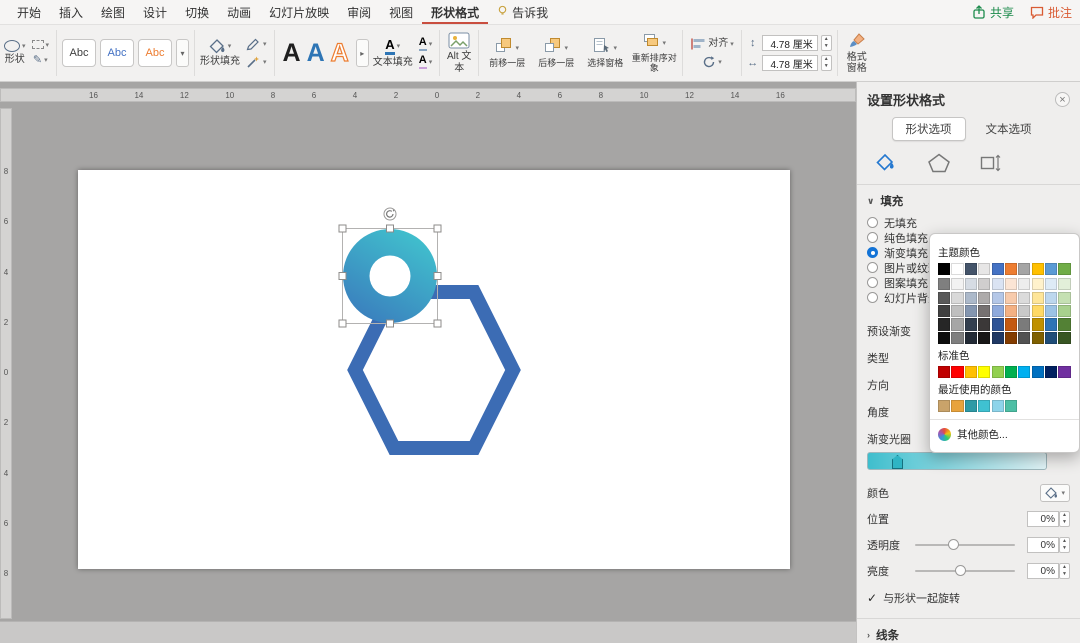 The image size is (1080, 643). What do you see at coordinates (897, 462) in the screenshot?
I see `gradient-stop-handle` at bounding box center [897, 462].